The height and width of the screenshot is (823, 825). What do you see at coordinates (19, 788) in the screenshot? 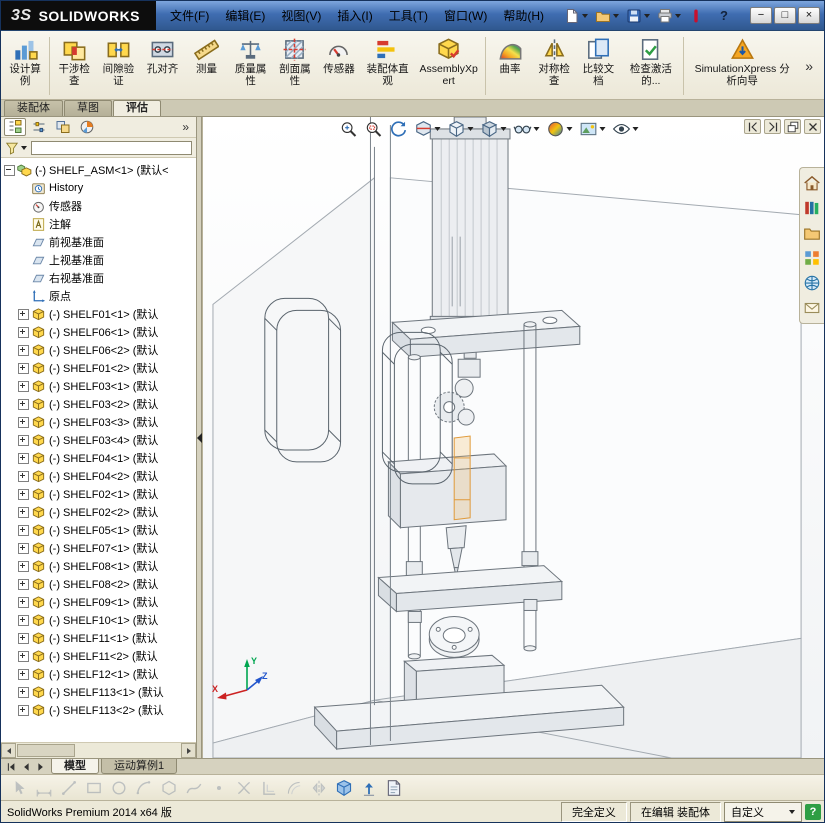
I see `select-icon` at bounding box center [19, 788].